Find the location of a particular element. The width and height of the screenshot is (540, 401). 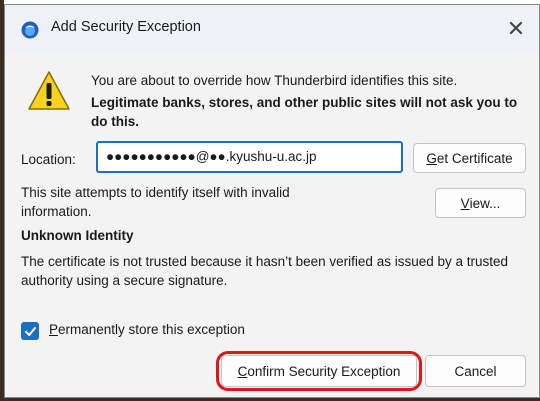

confirm-security-exception-button: Confirm Security Exception is located at coordinates (319, 371).